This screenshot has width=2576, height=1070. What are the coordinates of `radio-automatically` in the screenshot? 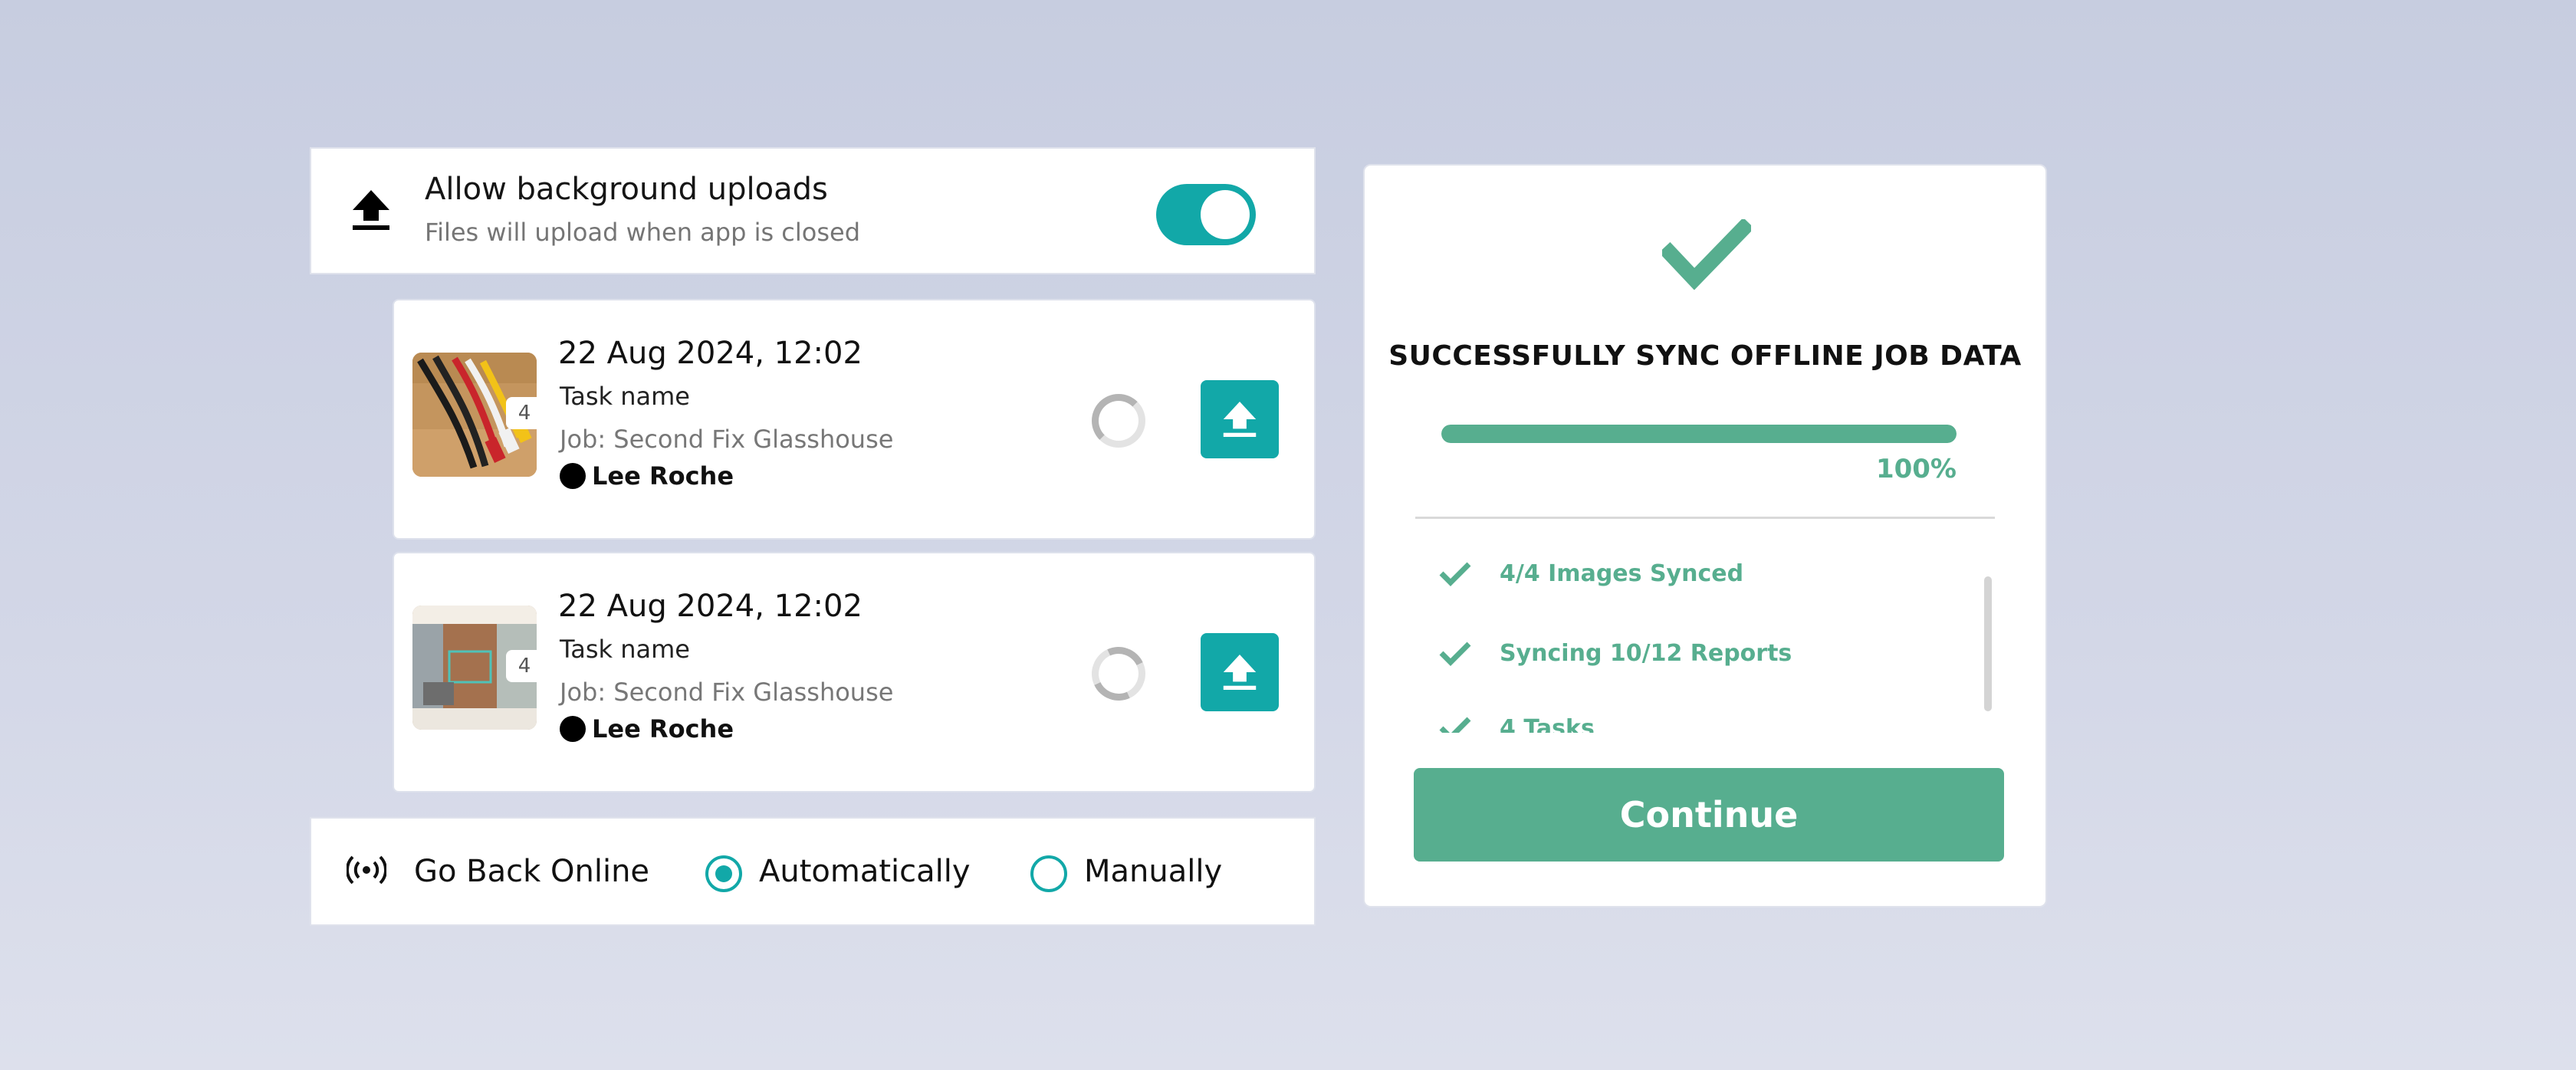 It's located at (723, 874).